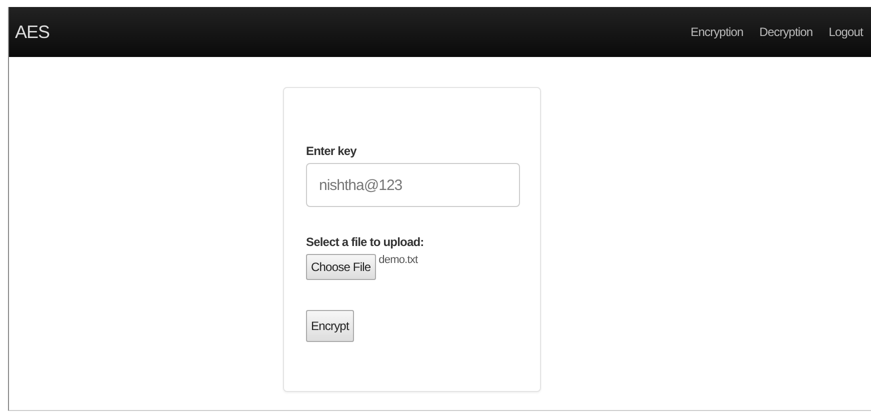  I want to click on field-label: Enter key, so click(331, 151).